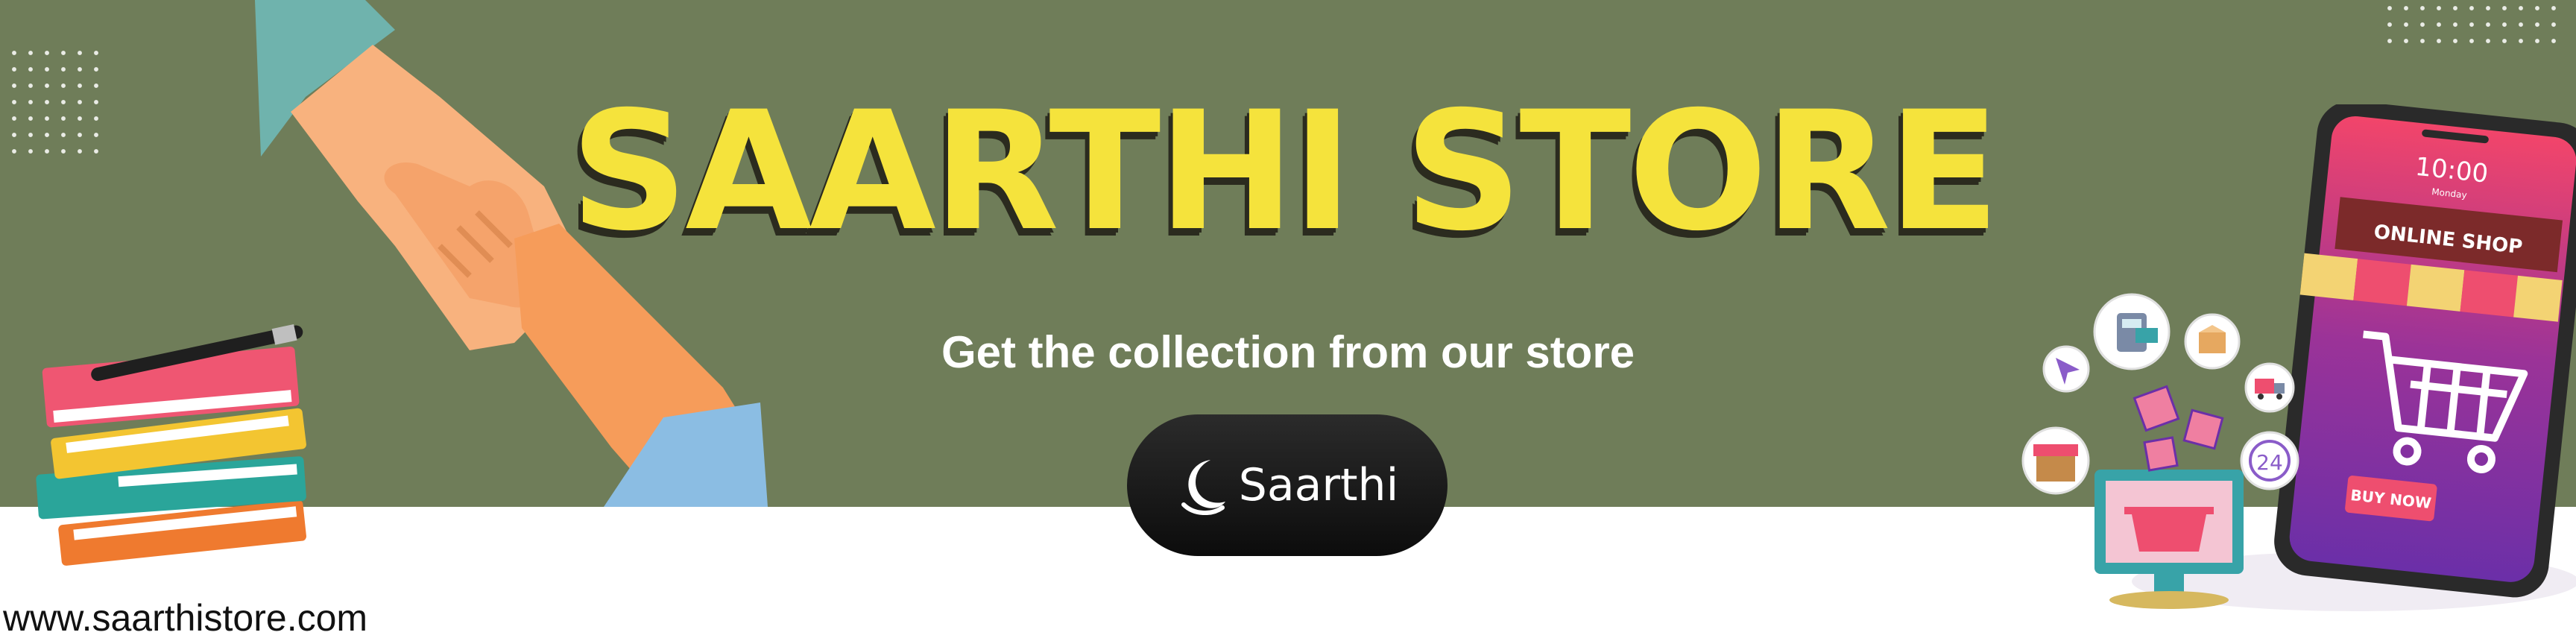 This screenshot has width=2576, height=644. I want to click on moon-logo-icon, so click(1203, 488).